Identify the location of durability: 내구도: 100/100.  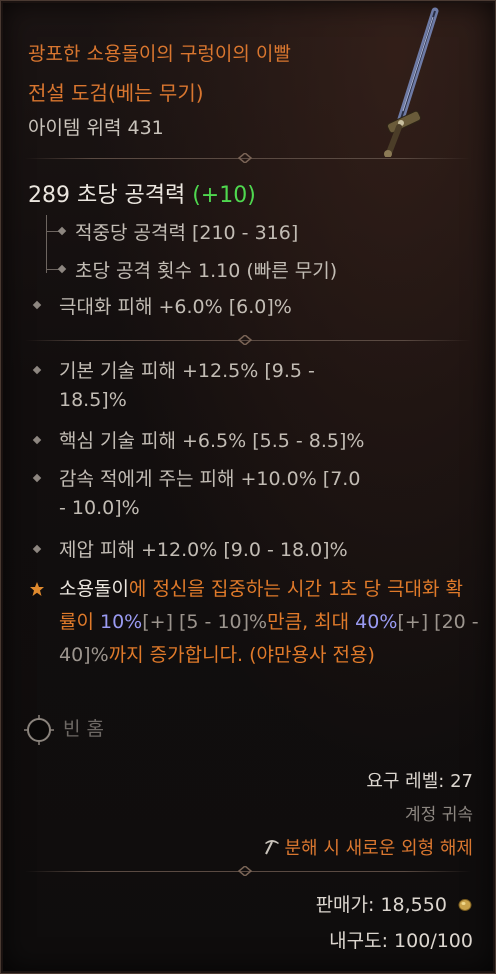
(401, 941).